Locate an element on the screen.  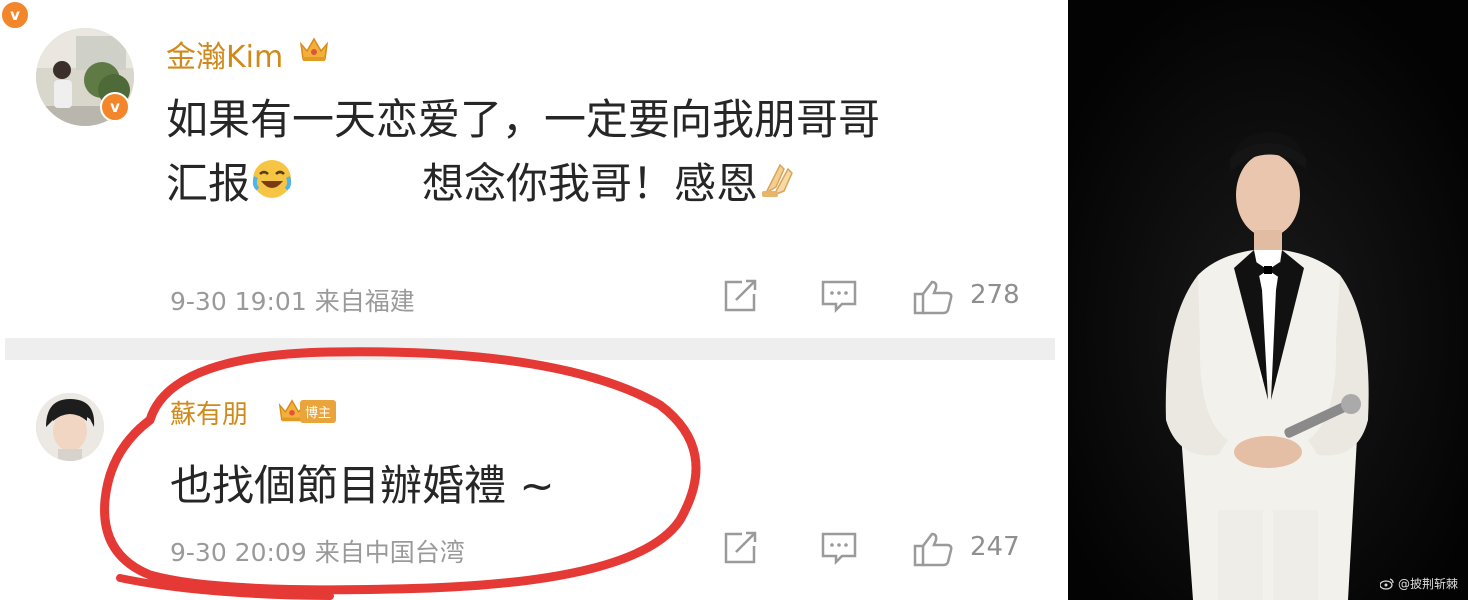
divider is located at coordinates (530, 349).